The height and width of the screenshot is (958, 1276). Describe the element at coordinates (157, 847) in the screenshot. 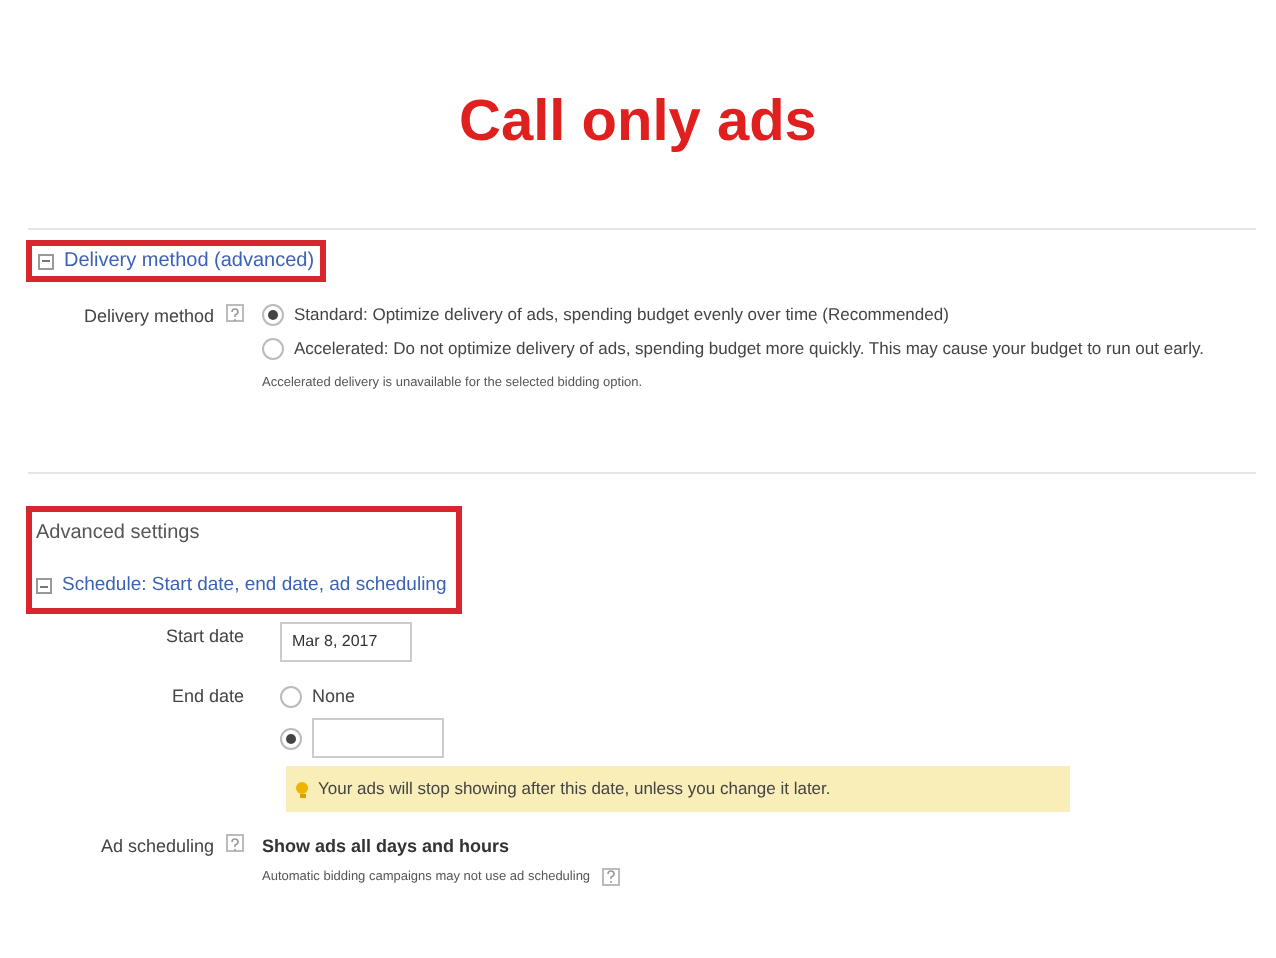

I see `field-label: Ad scheduling` at that location.